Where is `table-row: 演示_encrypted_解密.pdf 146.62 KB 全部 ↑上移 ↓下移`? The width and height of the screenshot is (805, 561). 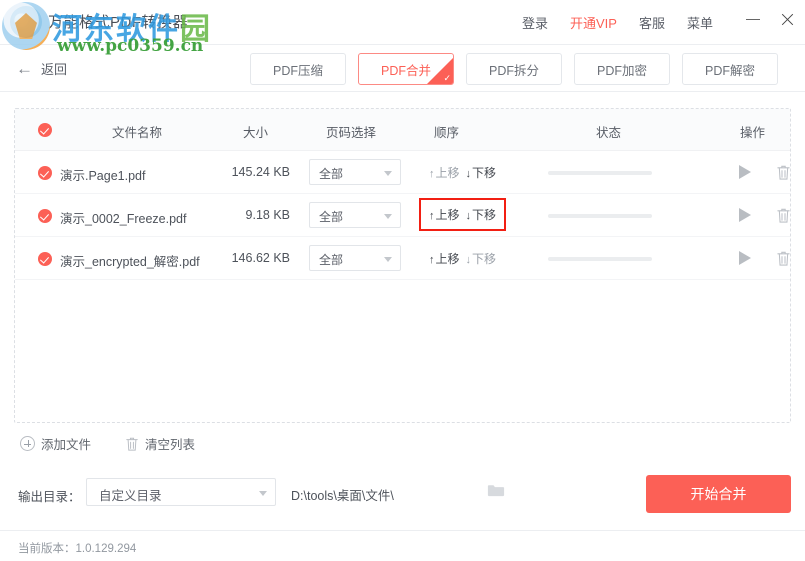
table-row: 演示_encrypted_解密.pdf 146.62 KB 全部 ↑上移 ↓下移 is located at coordinates (402, 258).